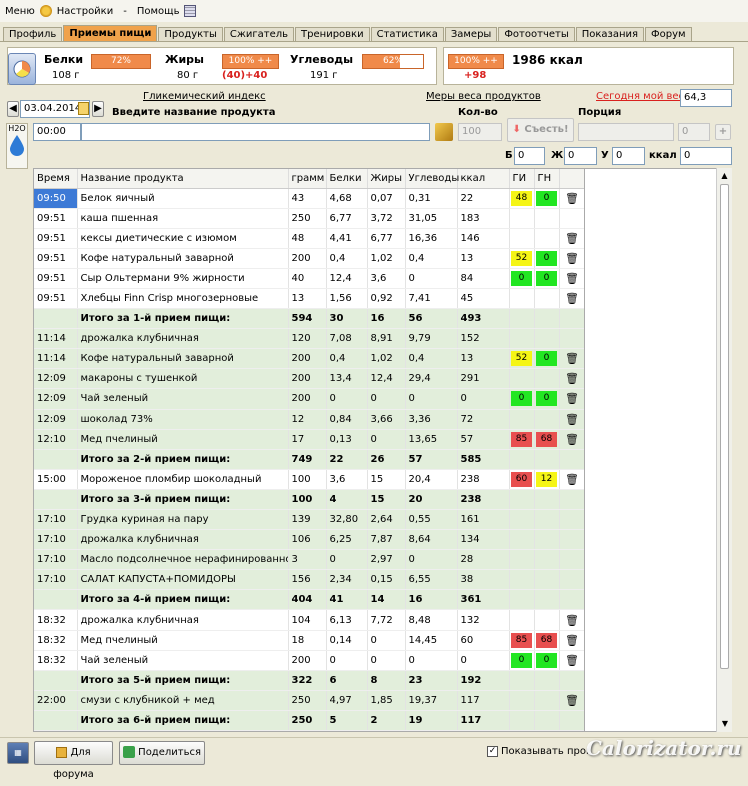  Describe the element at coordinates (628, 156) in the screenshot. I see `u-field: 0` at that location.